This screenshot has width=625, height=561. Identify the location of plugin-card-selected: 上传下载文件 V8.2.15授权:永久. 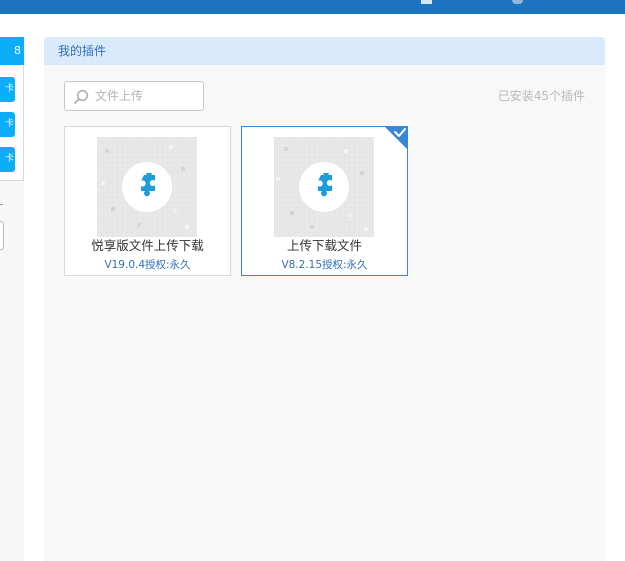
(324, 201).